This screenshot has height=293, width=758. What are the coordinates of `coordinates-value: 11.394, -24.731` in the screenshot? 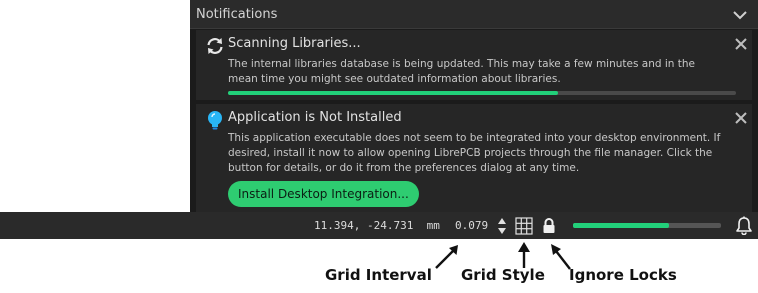 It's located at (364, 225).